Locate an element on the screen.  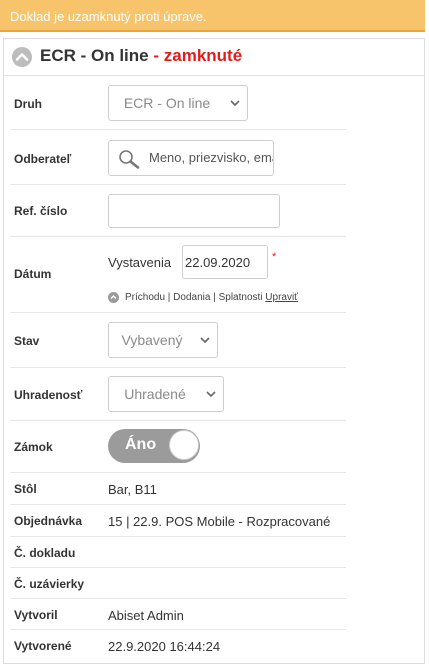
customer-search-field: Meno, priezvisko, email is located at coordinates (191, 158).